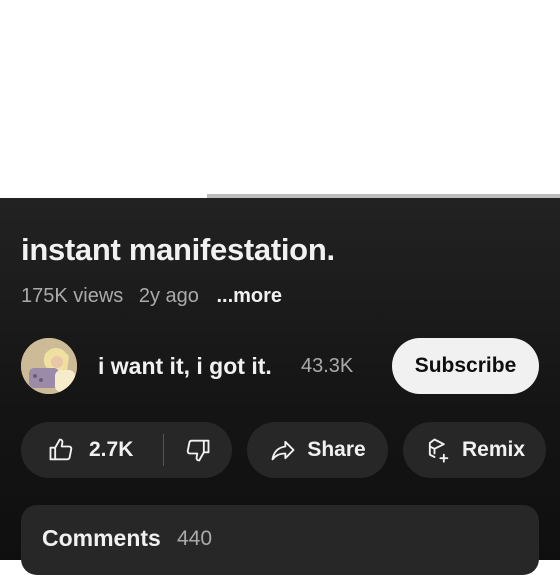 This screenshot has height=575, width=560. Describe the element at coordinates (198, 450) in the screenshot. I see `thumbs-down-icon` at that location.